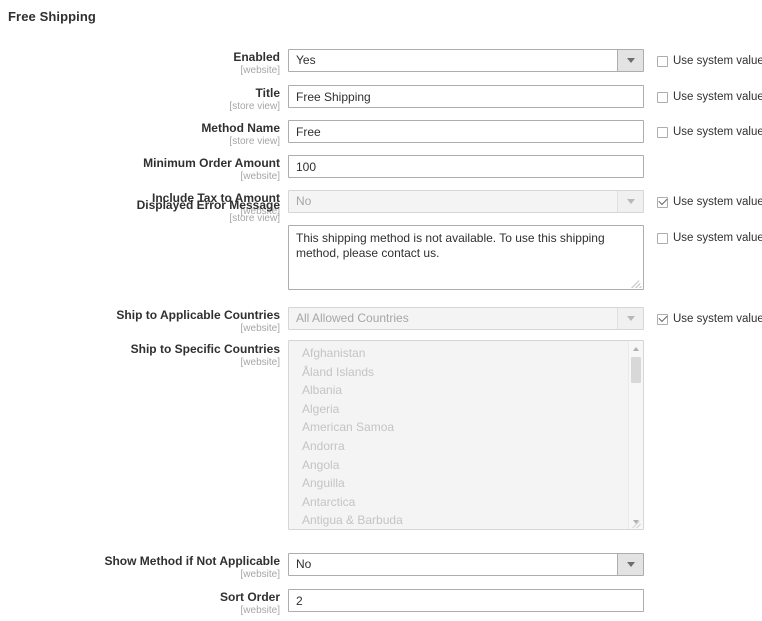  What do you see at coordinates (208, 205) in the screenshot?
I see `field-label-text: Displayed Error Message` at bounding box center [208, 205].